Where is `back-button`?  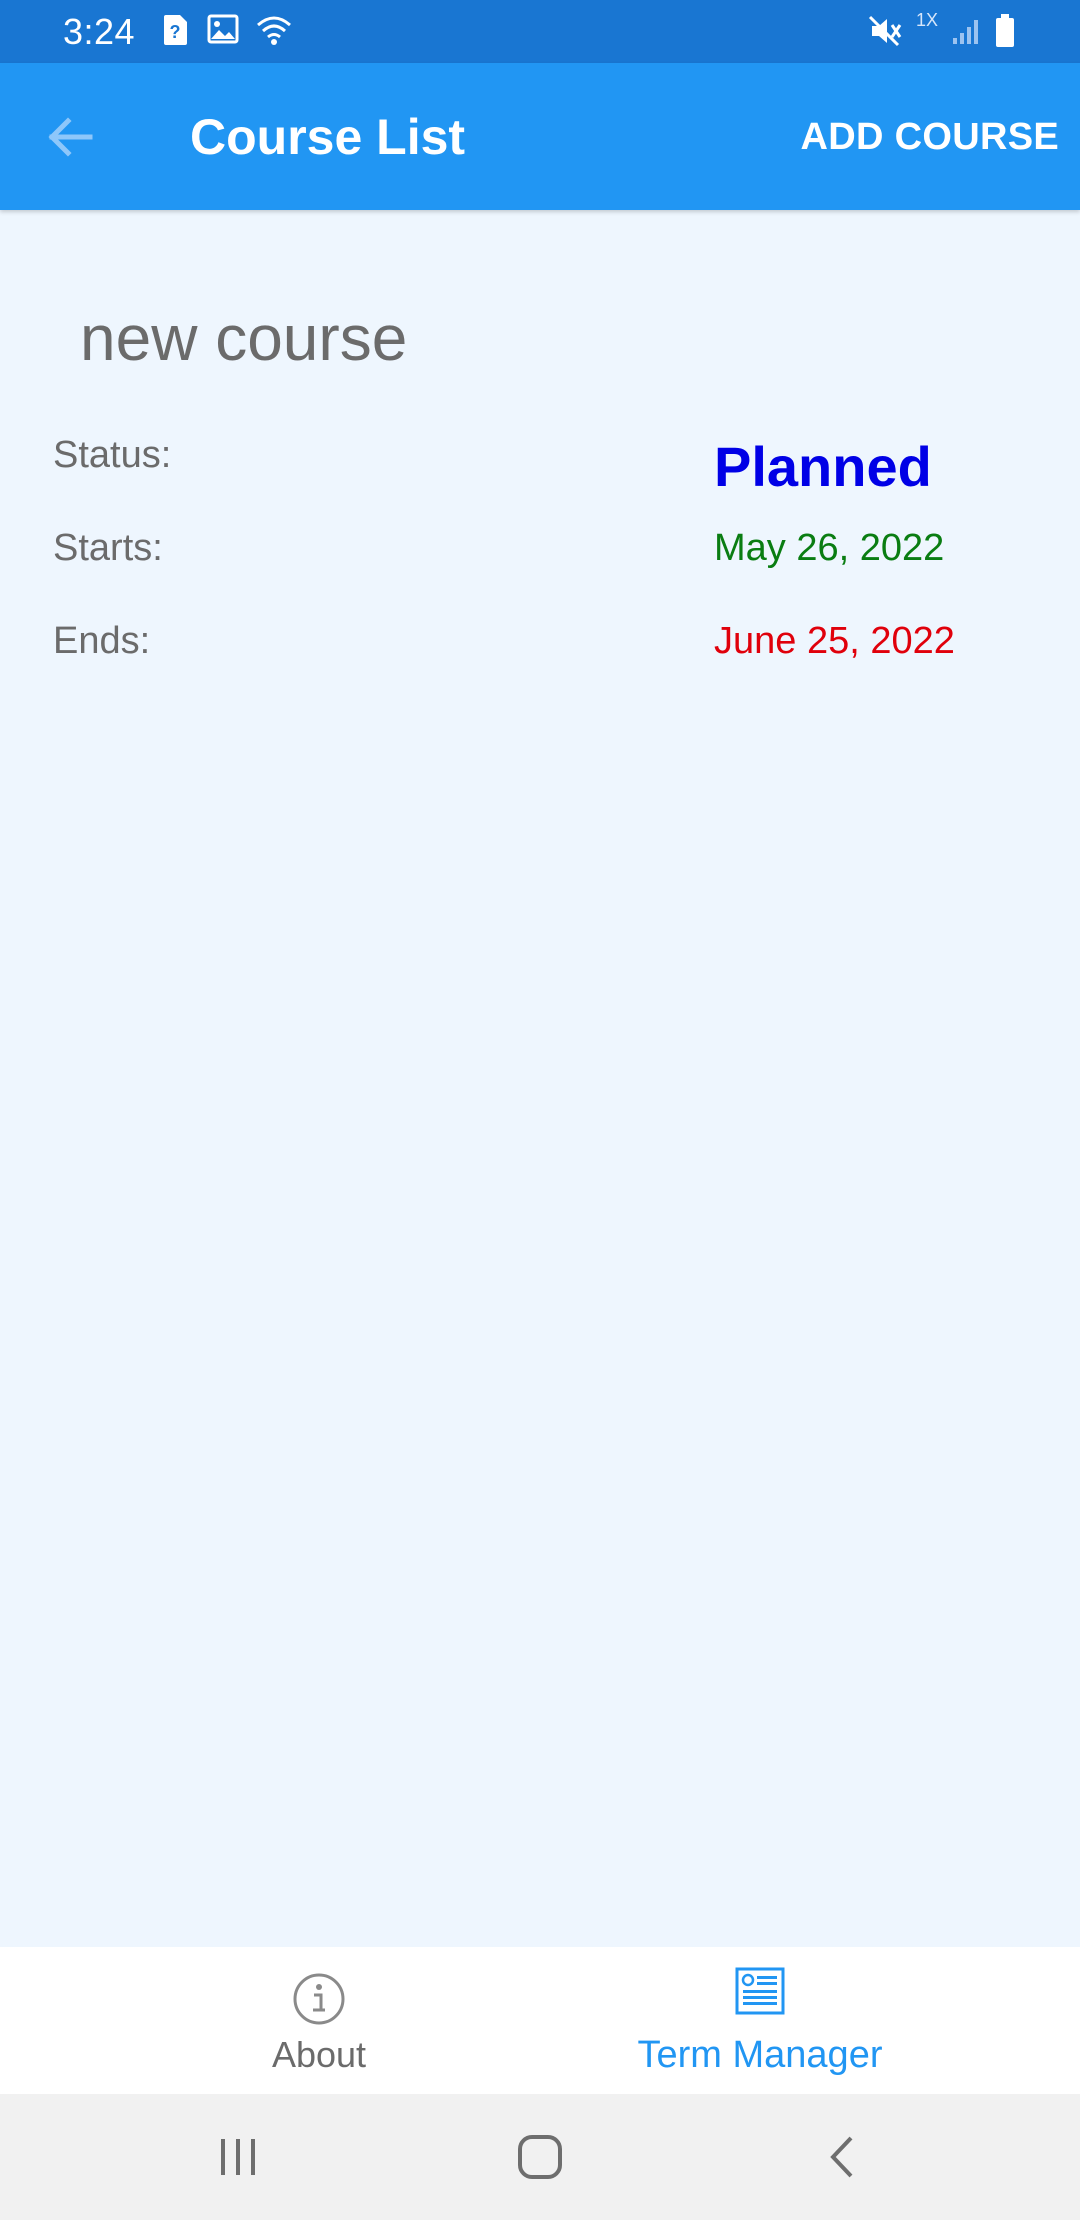
back-button is located at coordinates (70, 137).